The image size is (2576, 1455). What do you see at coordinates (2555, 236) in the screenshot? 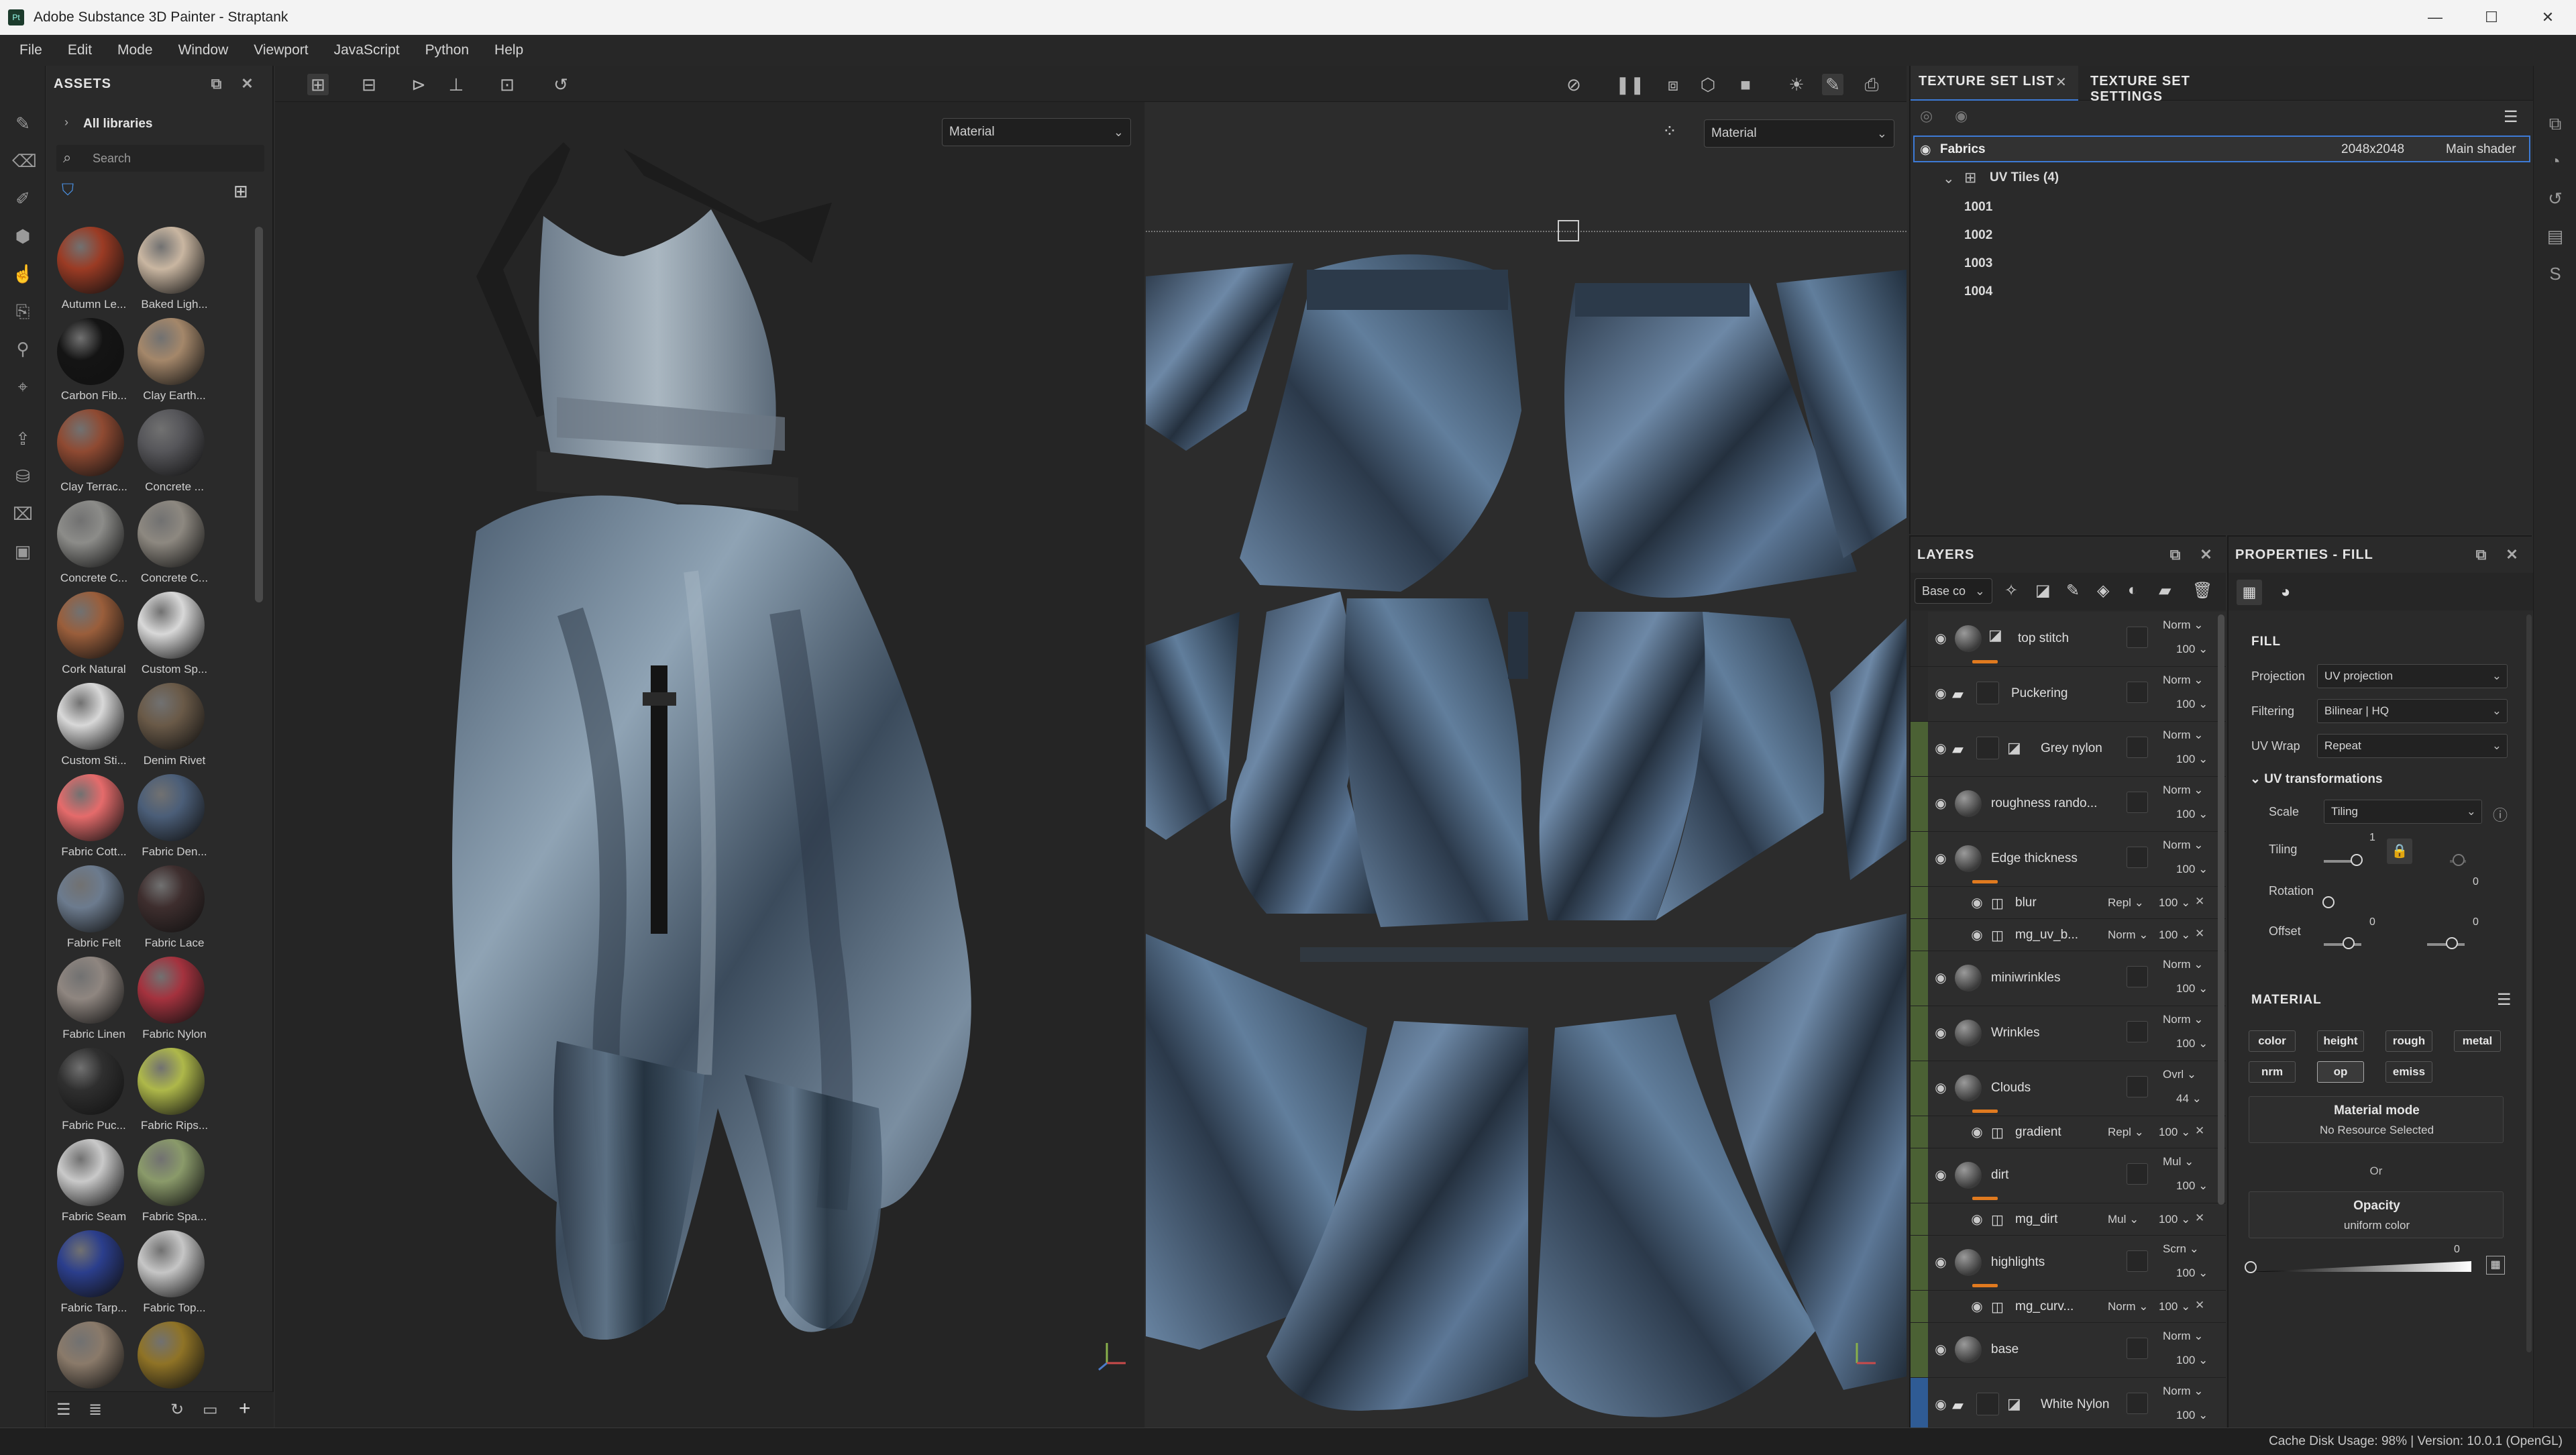
I see `log-icon: ▤` at bounding box center [2555, 236].